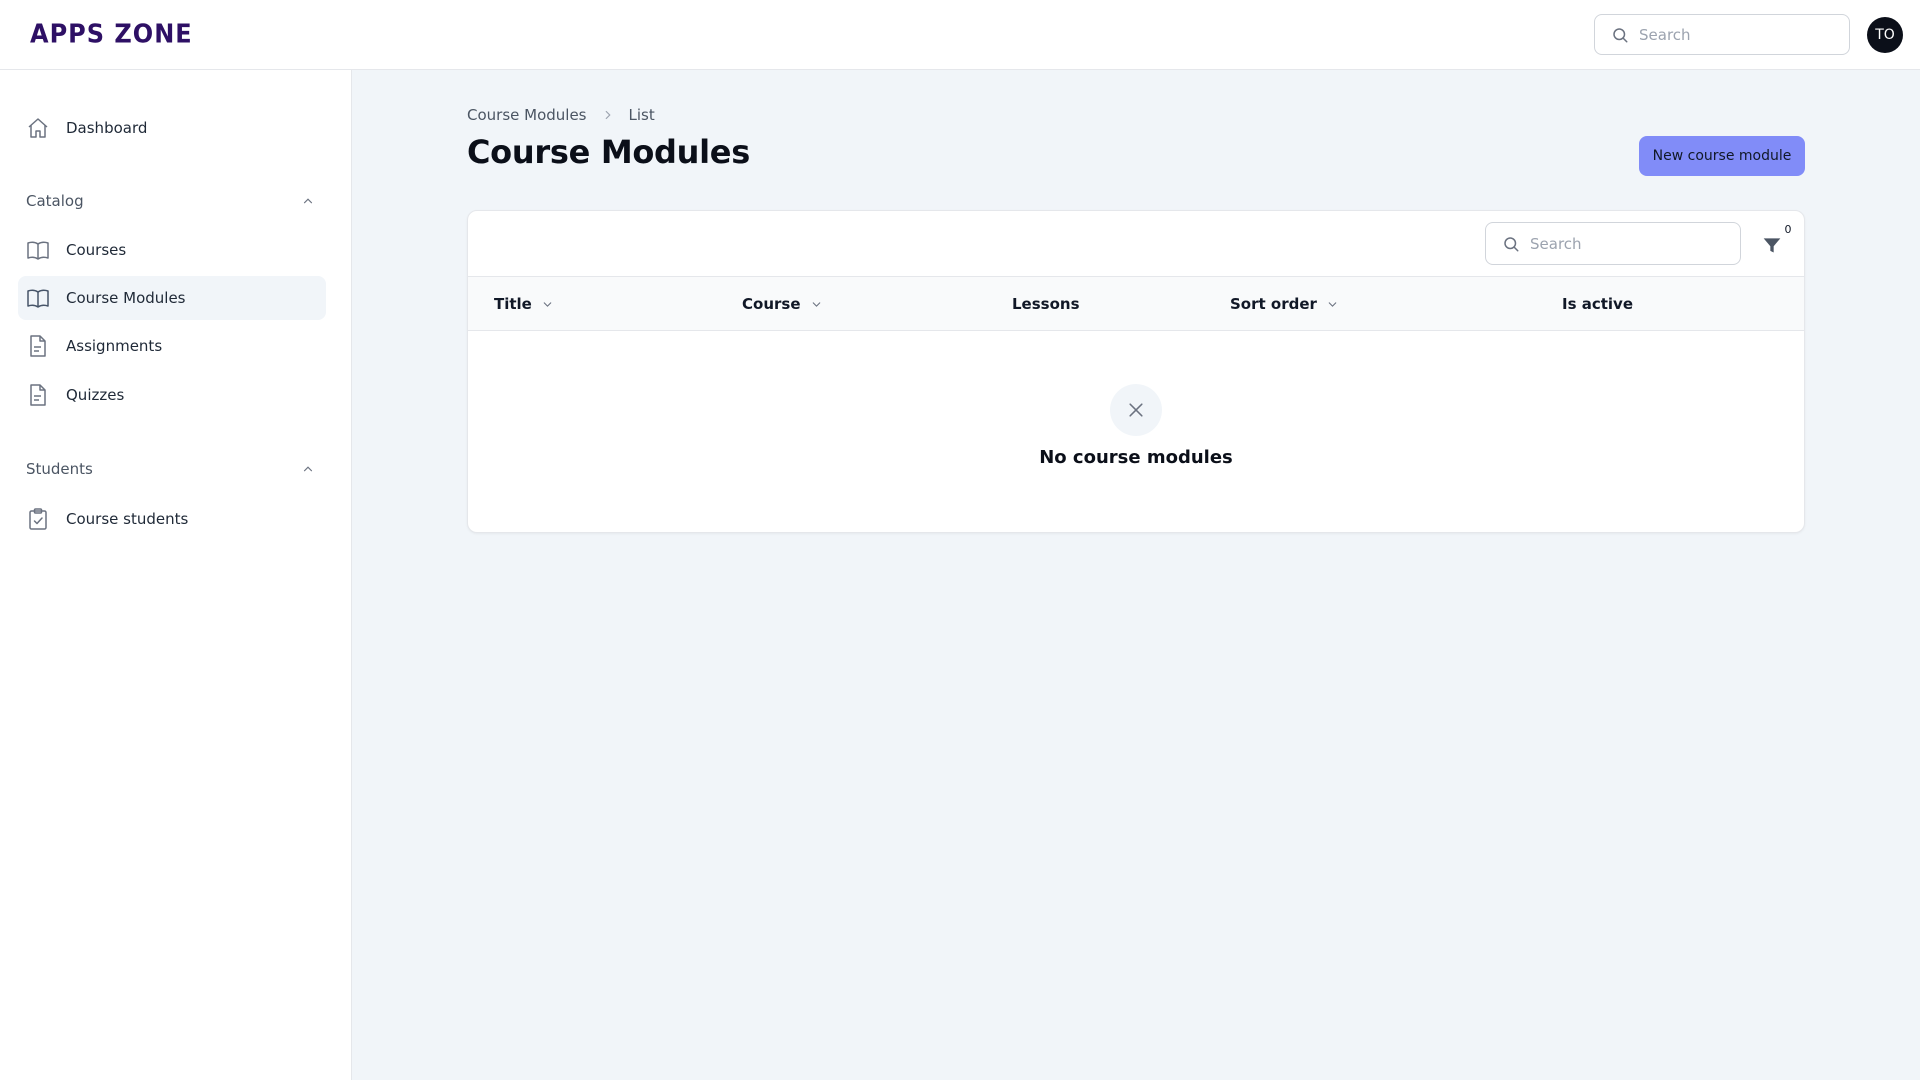  Describe the element at coordinates (95, 395) in the screenshot. I see `sidebar-item-label: Quizzes` at that location.